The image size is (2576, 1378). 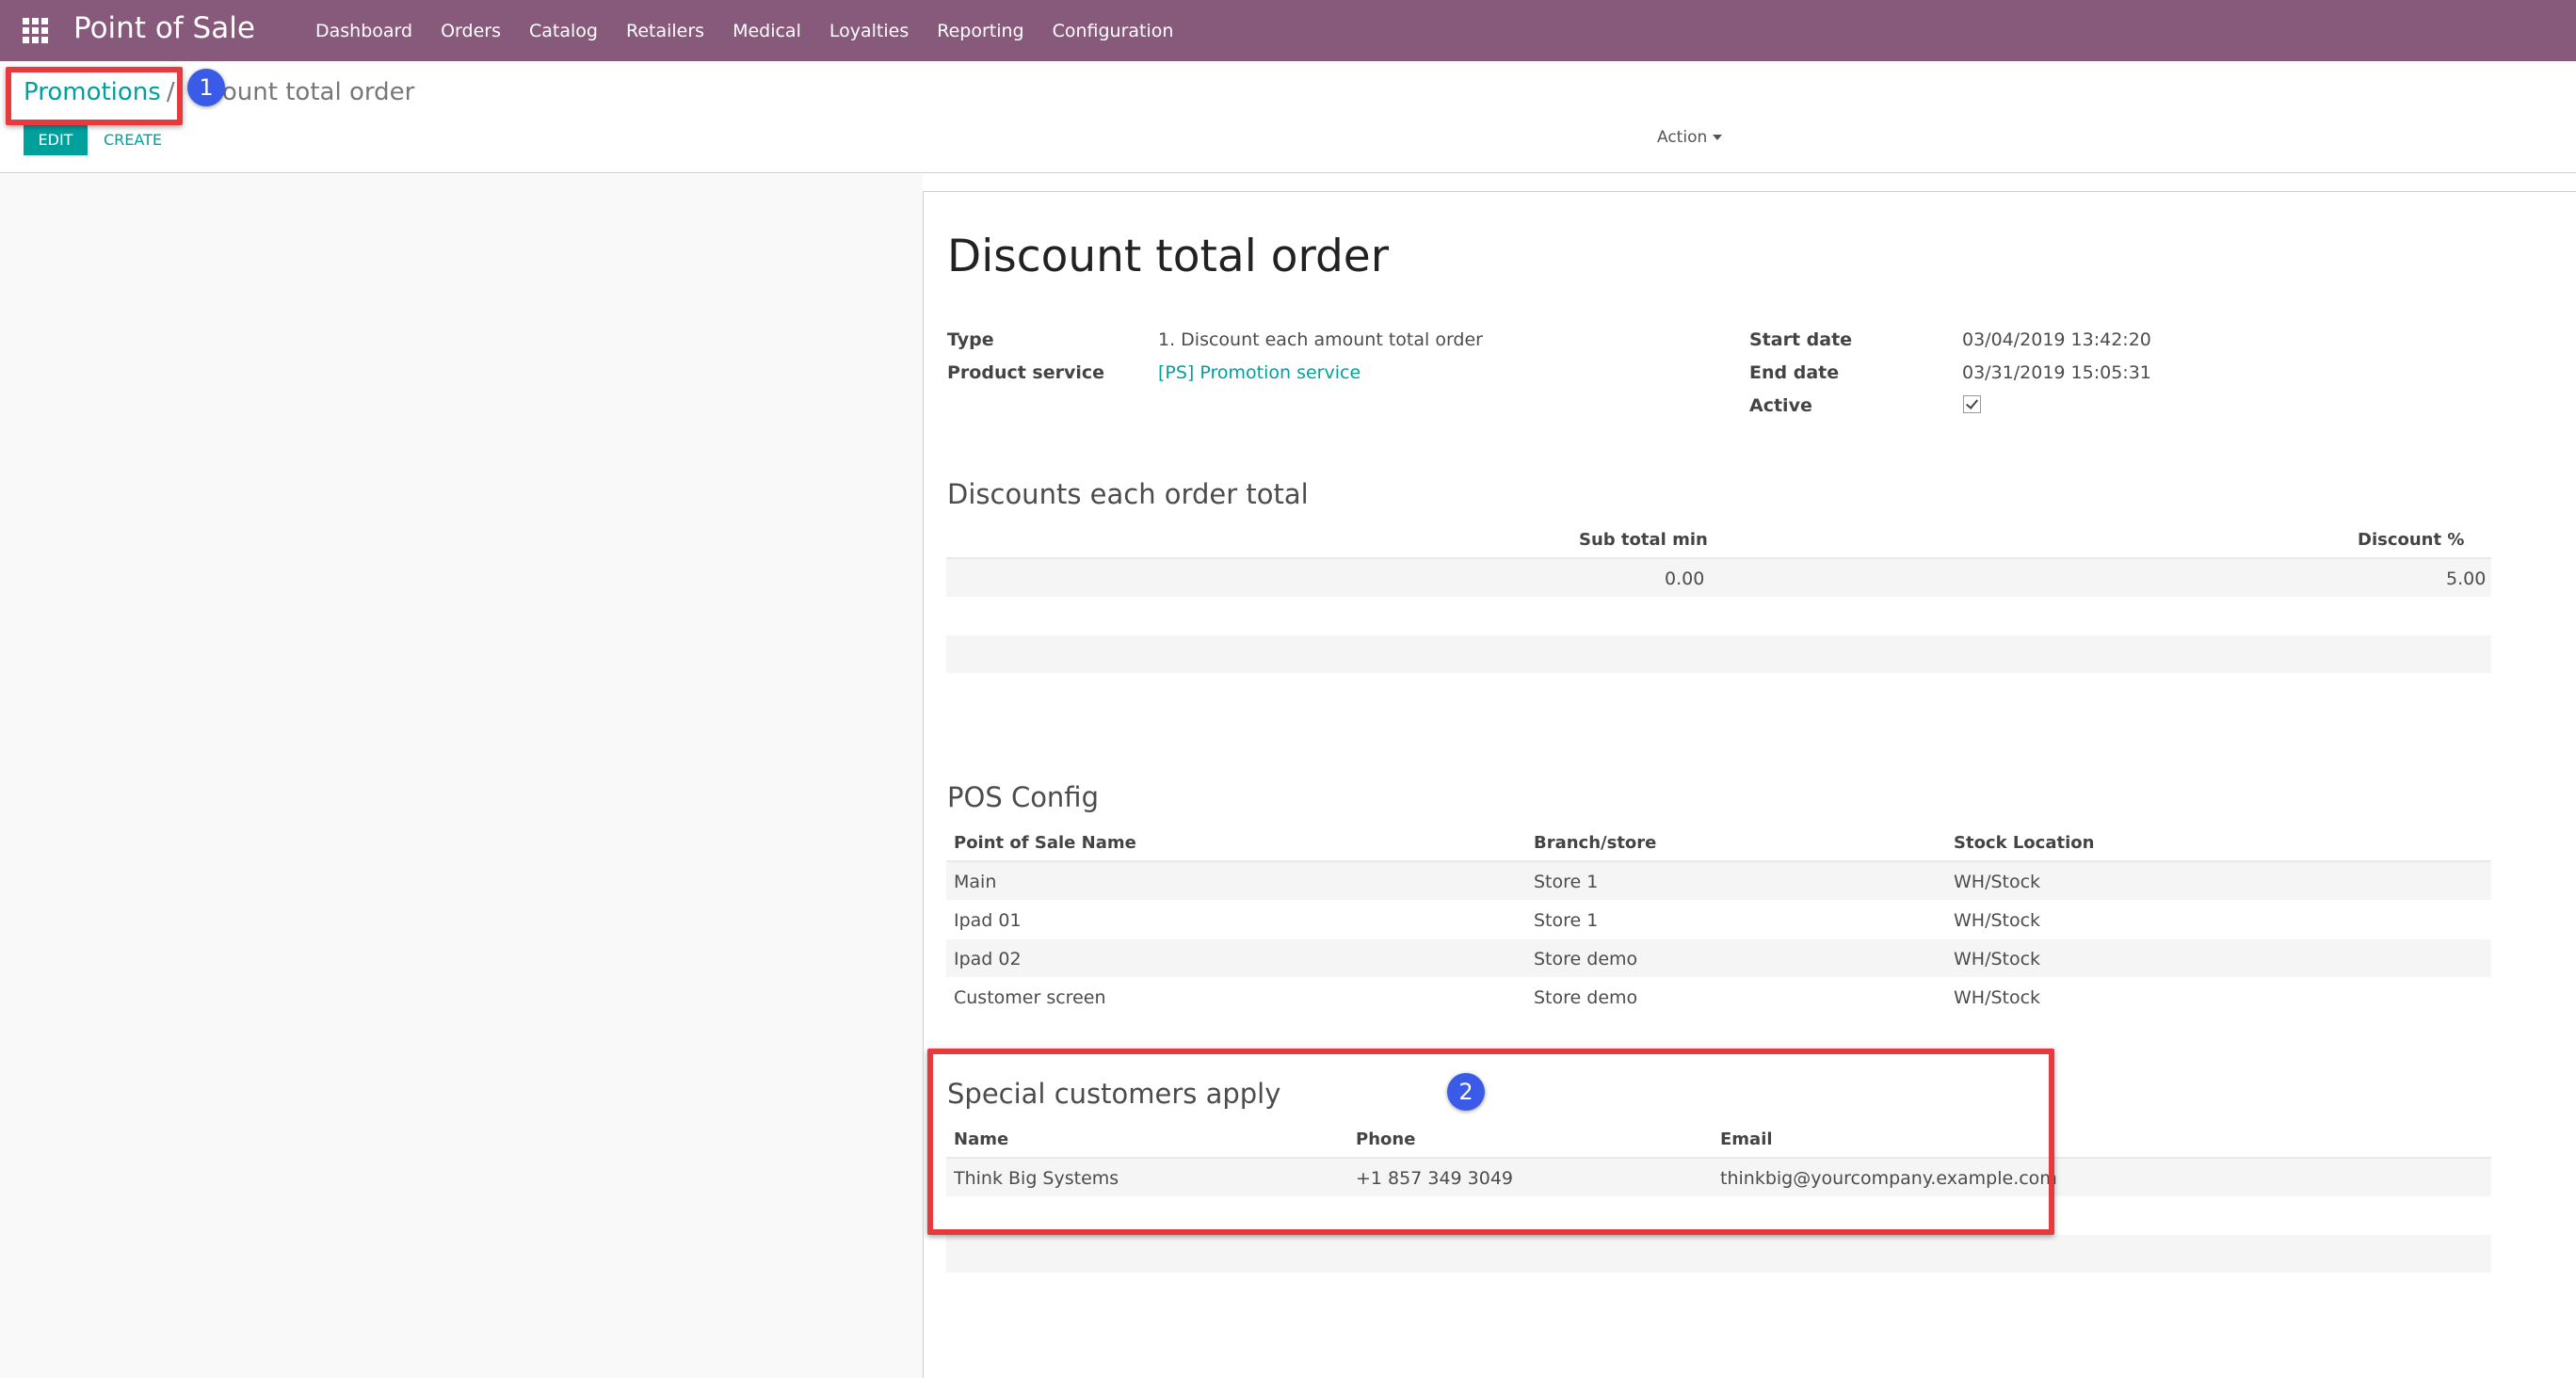 I want to click on edit-button: EDIT, so click(x=56, y=139).